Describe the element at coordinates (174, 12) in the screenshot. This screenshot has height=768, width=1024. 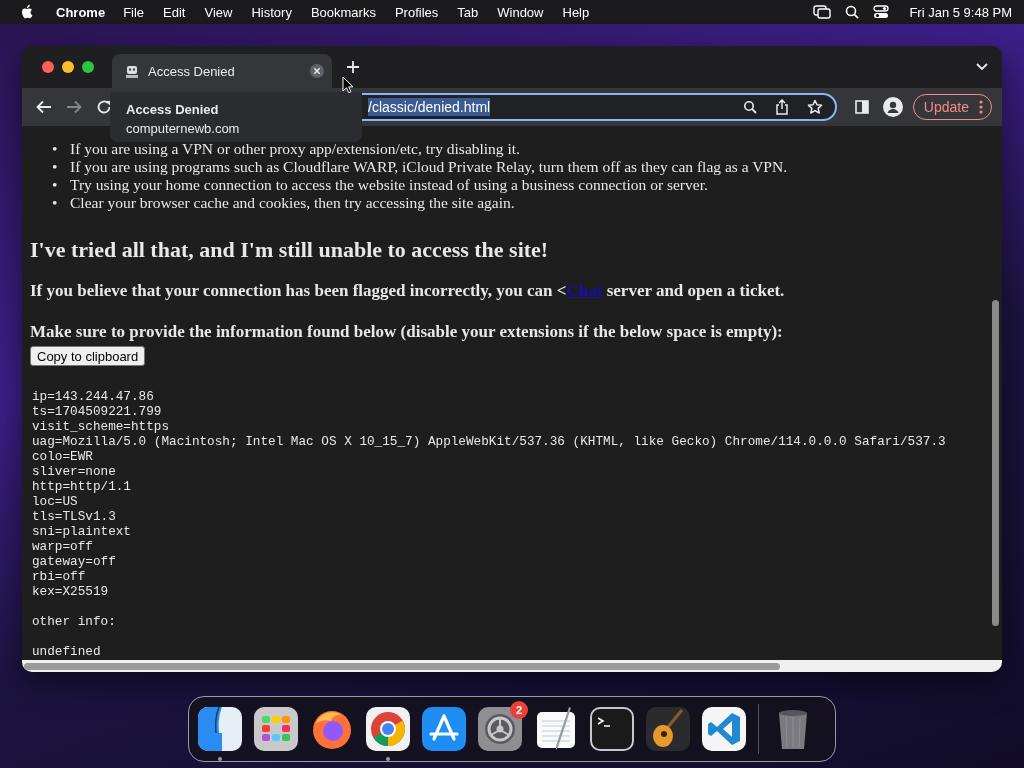
I see `menu-item: Edit` at that location.